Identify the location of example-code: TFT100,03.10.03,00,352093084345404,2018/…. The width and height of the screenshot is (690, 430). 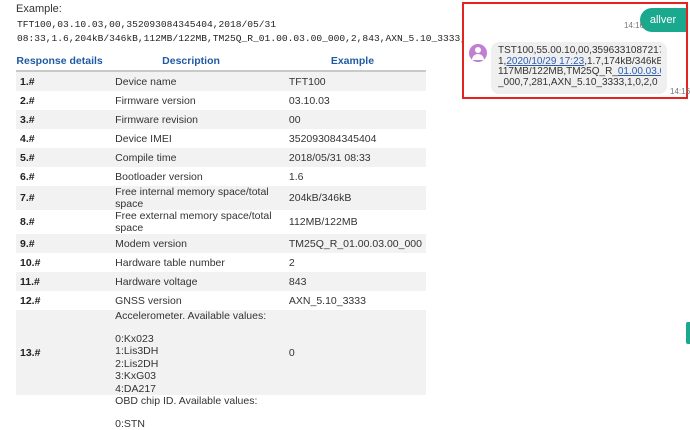
(227, 32).